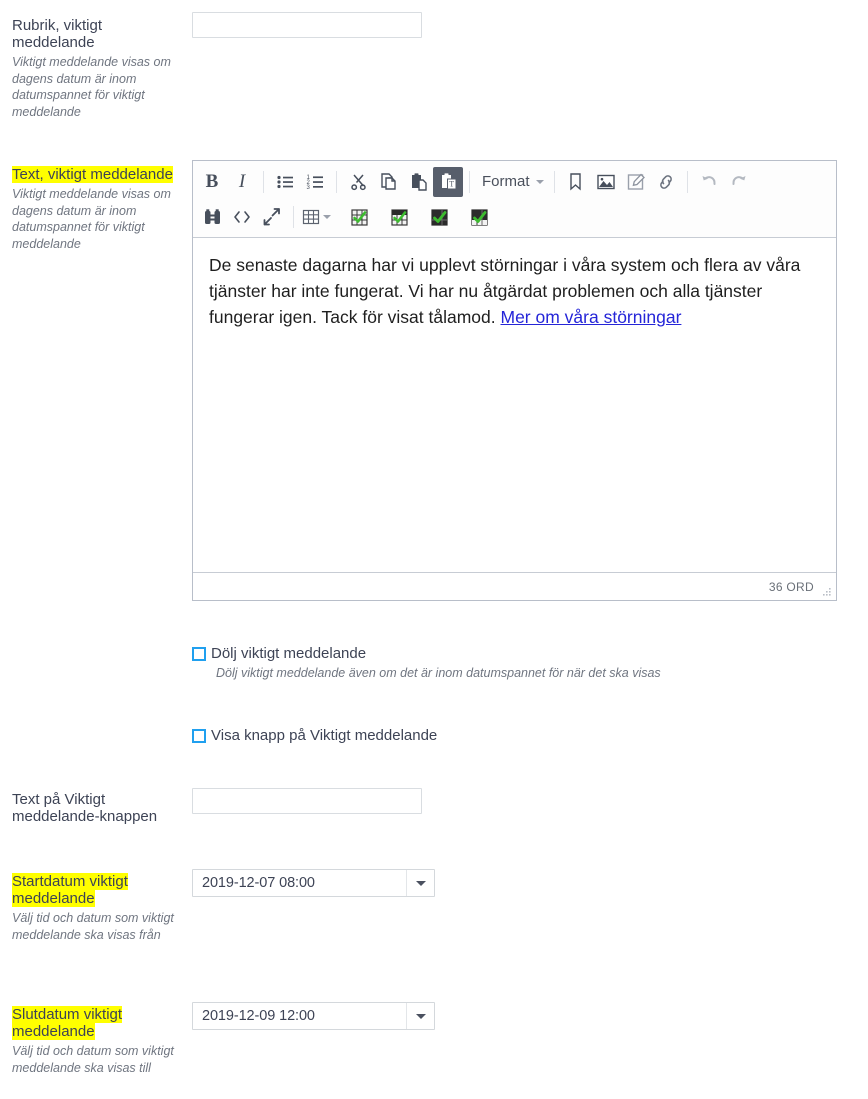 This screenshot has height=1099, width=868. Describe the element at coordinates (199, 654) in the screenshot. I see `checkbox-dolj-viktigt-meddelande` at that location.